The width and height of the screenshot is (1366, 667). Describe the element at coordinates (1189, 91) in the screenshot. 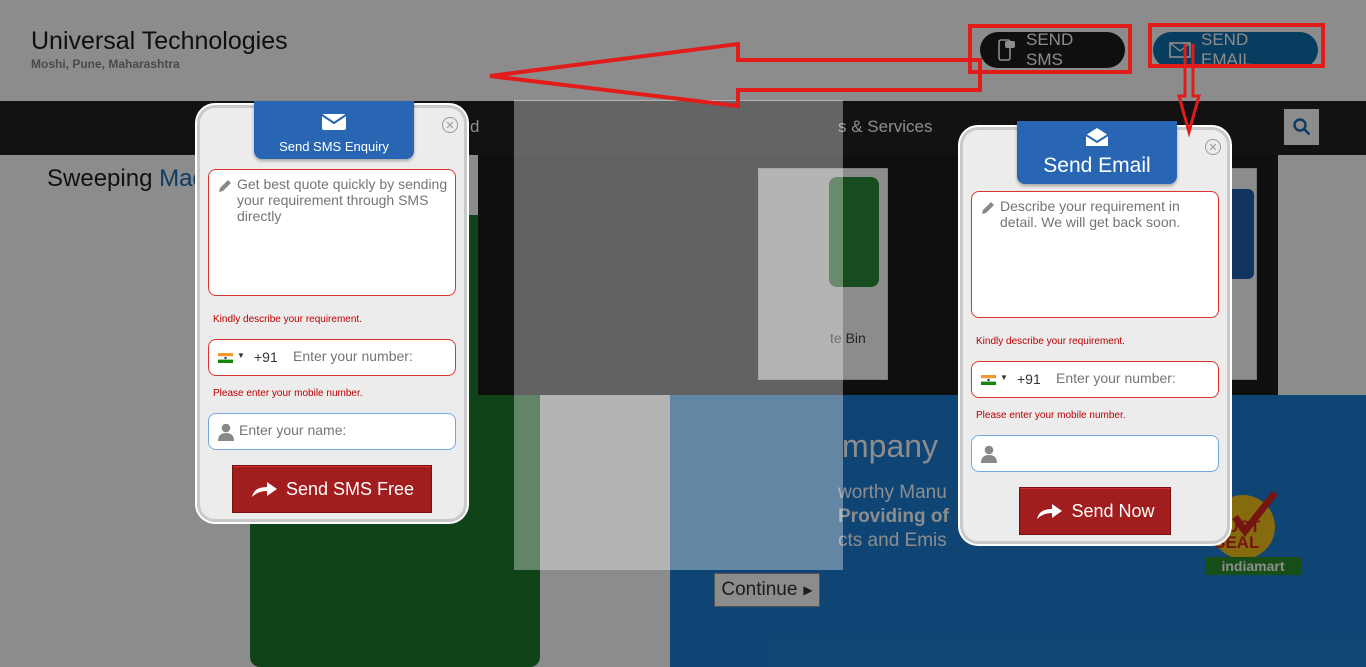

I see `annotation-arrow-down` at that location.